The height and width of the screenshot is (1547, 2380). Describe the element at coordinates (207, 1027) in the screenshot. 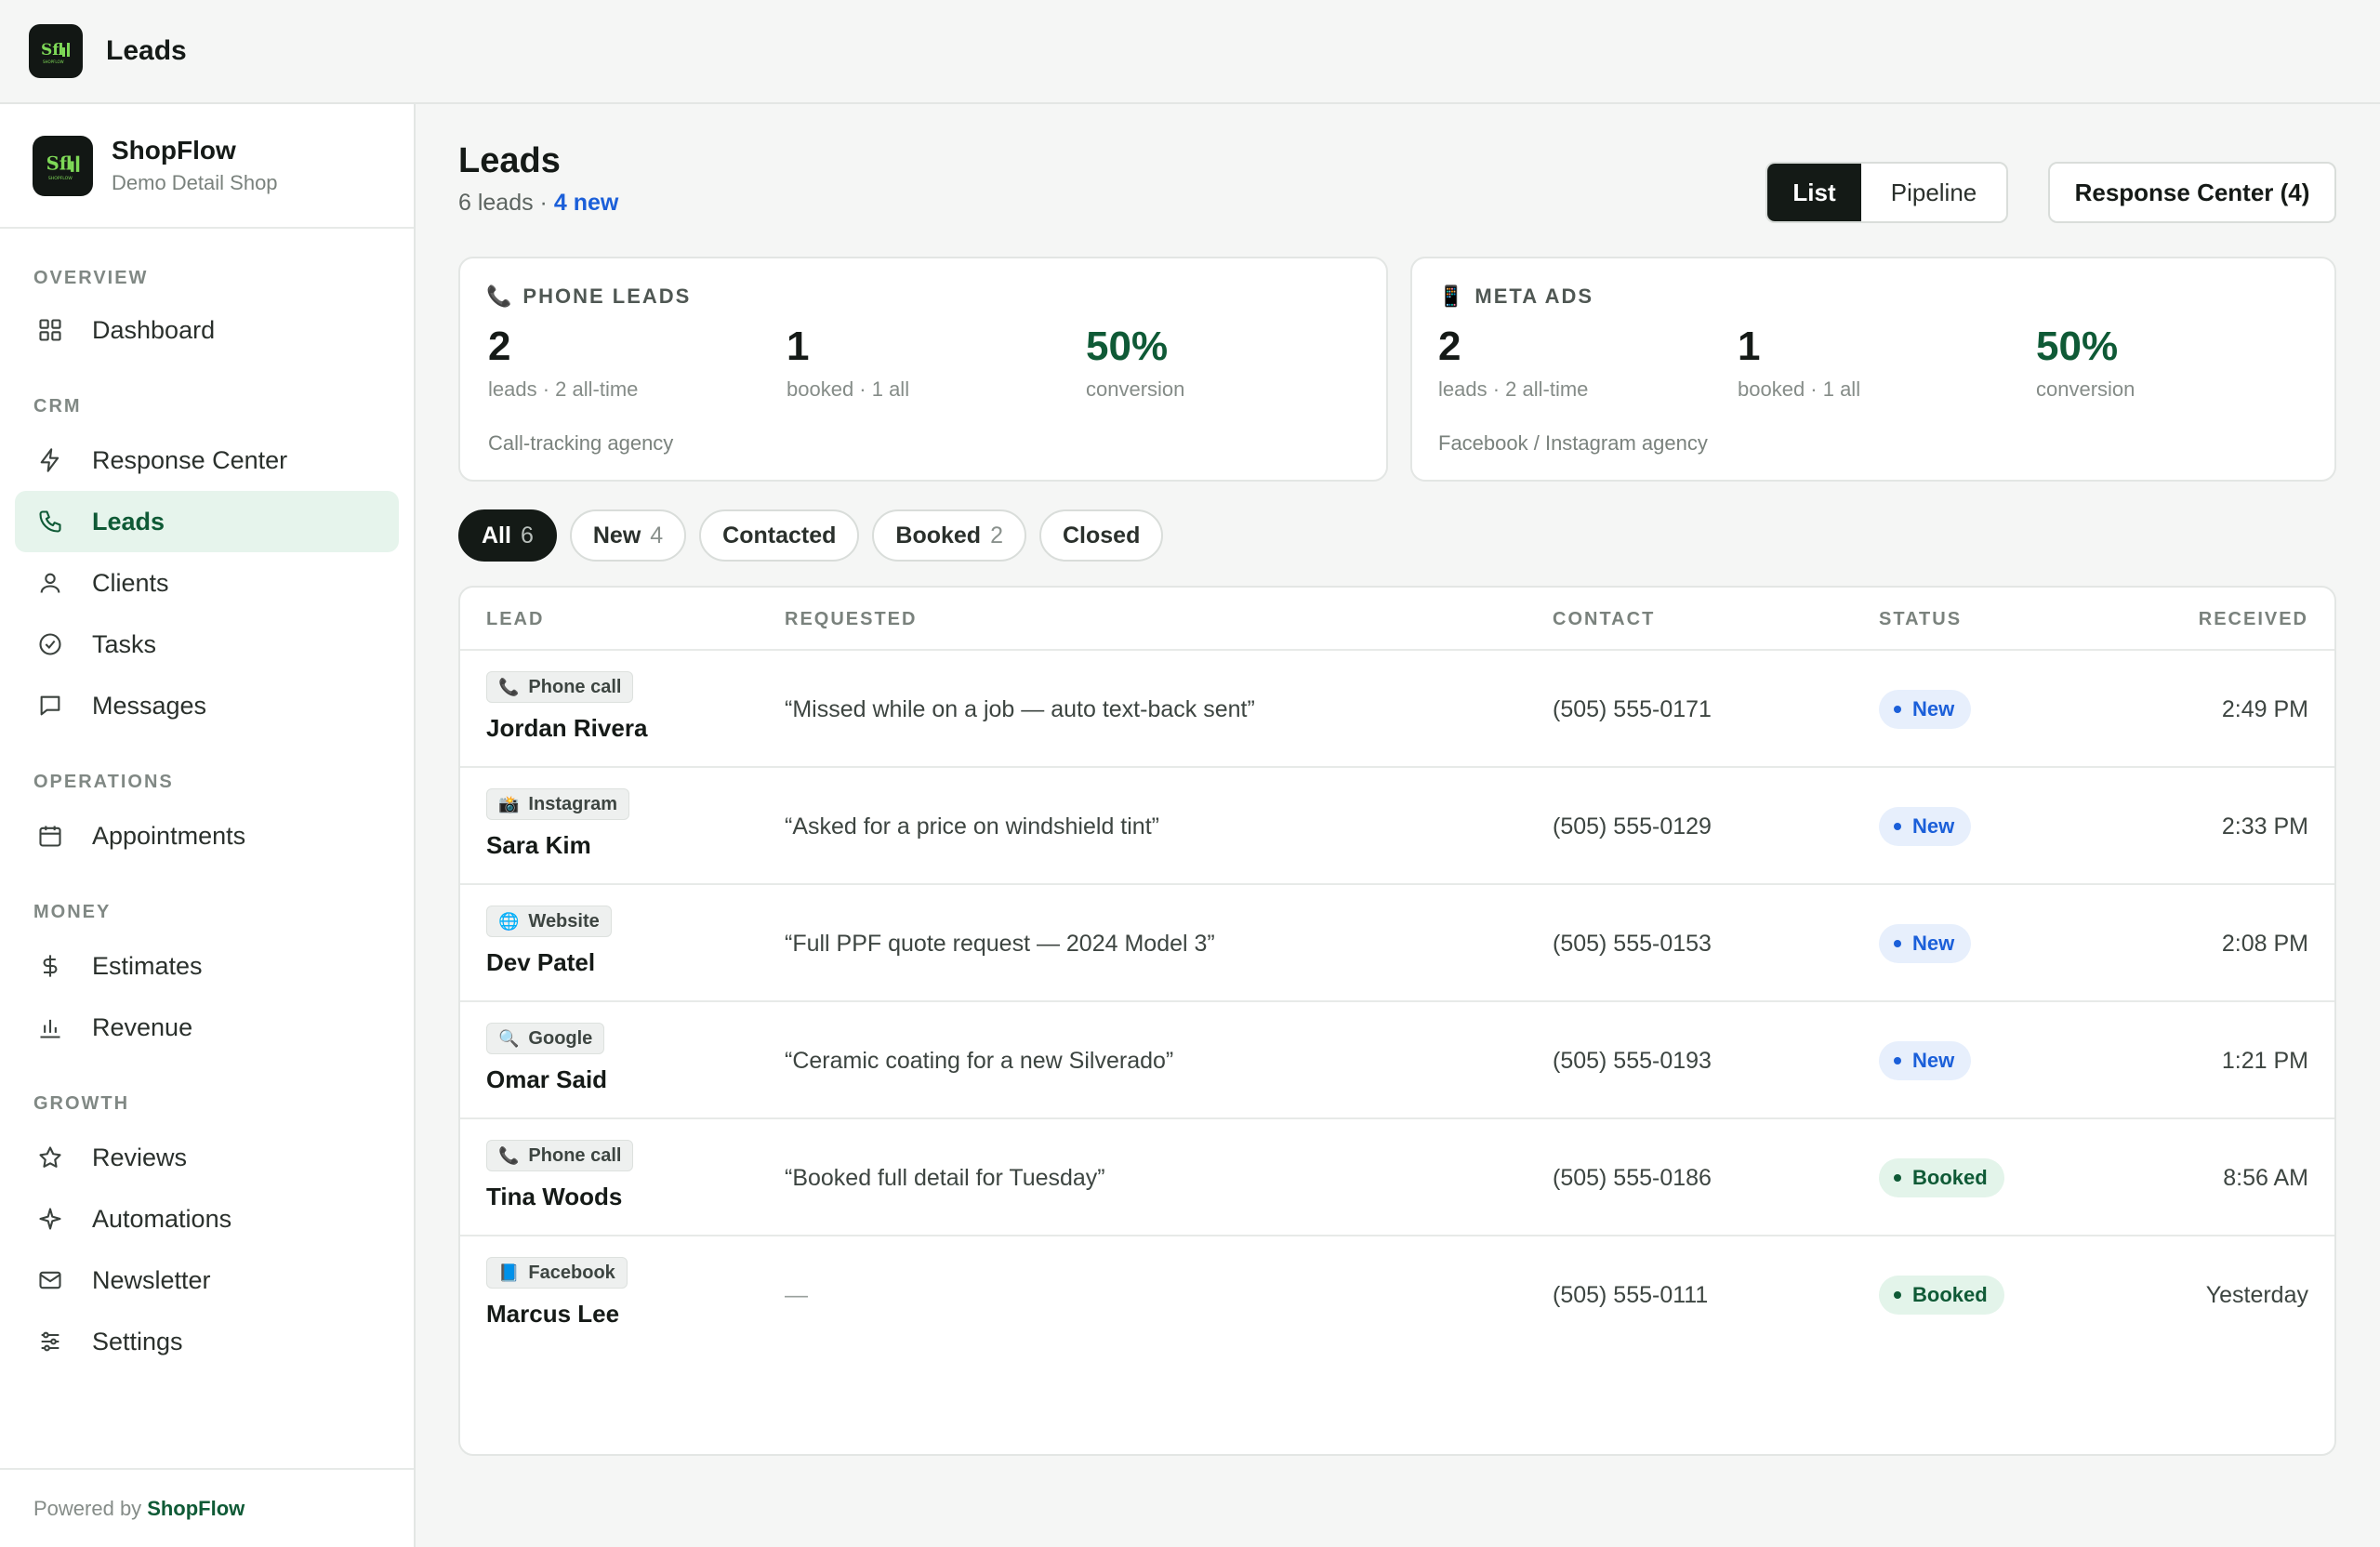

I see `sidebar-item-revenue: Revenue` at that location.